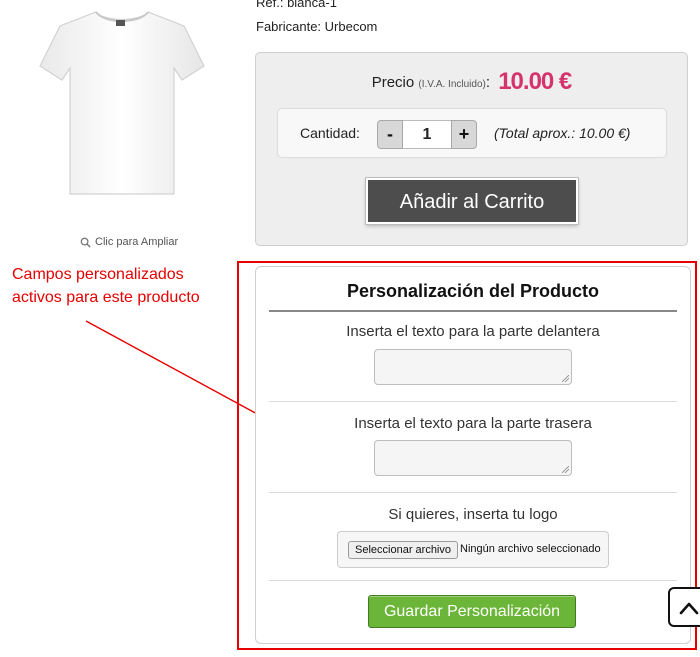  I want to click on zoom-link: Clic para Ampliar, so click(129, 242).